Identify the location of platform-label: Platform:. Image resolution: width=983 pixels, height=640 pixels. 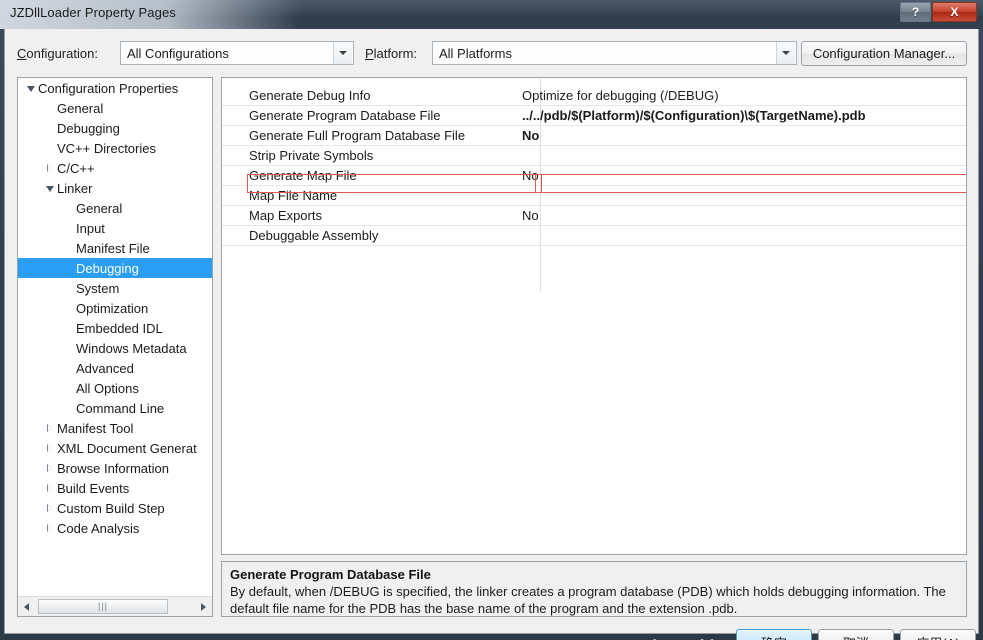
(391, 53).